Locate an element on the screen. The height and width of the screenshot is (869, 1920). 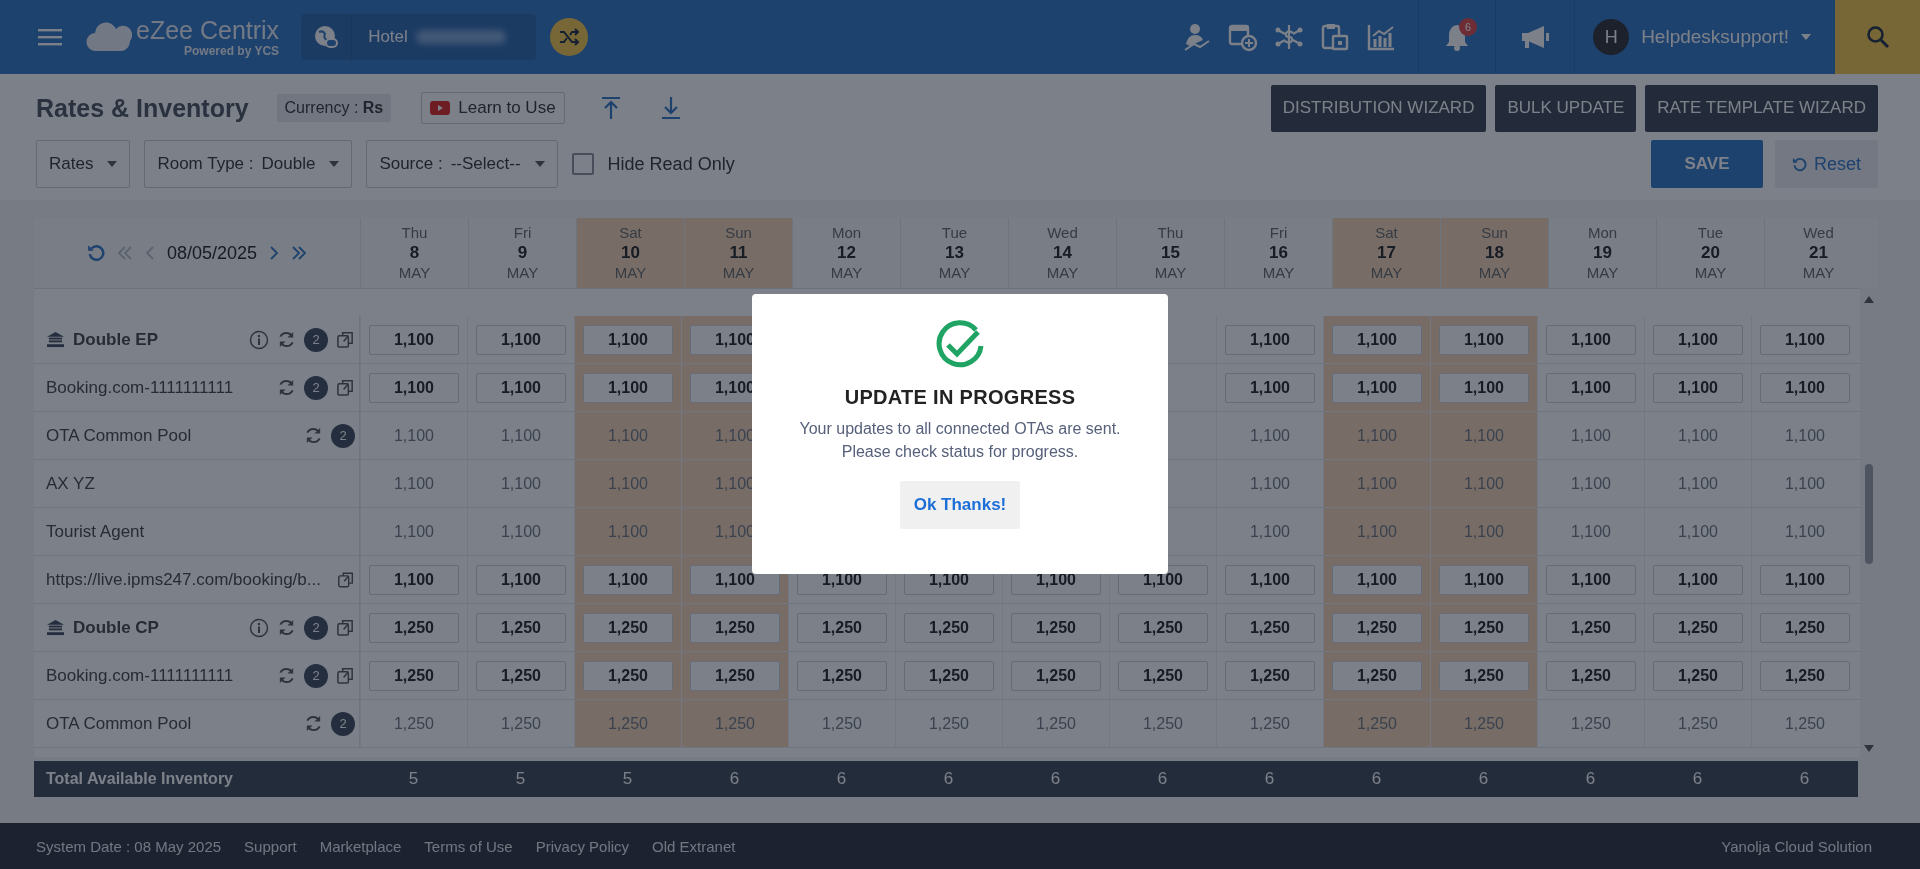
double-chevron-right-icon is located at coordinates (299, 253).